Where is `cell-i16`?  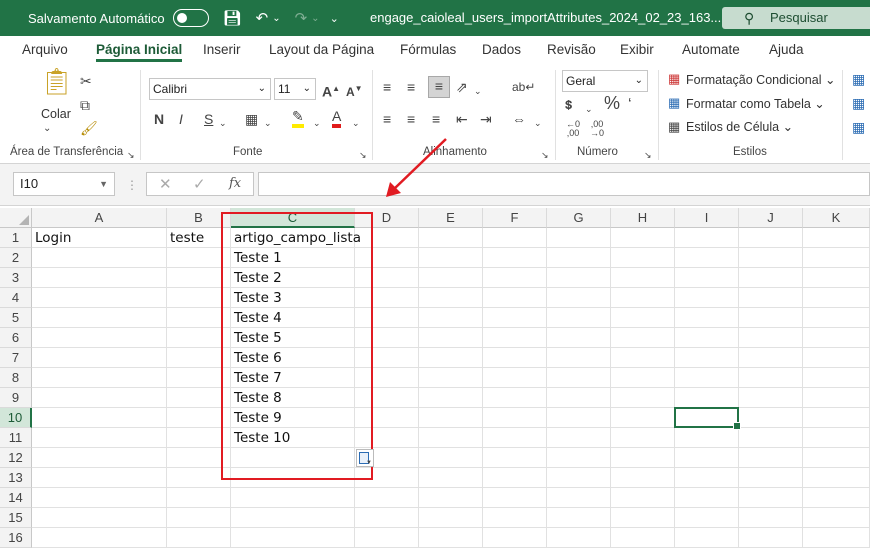 cell-i16 is located at coordinates (707, 538).